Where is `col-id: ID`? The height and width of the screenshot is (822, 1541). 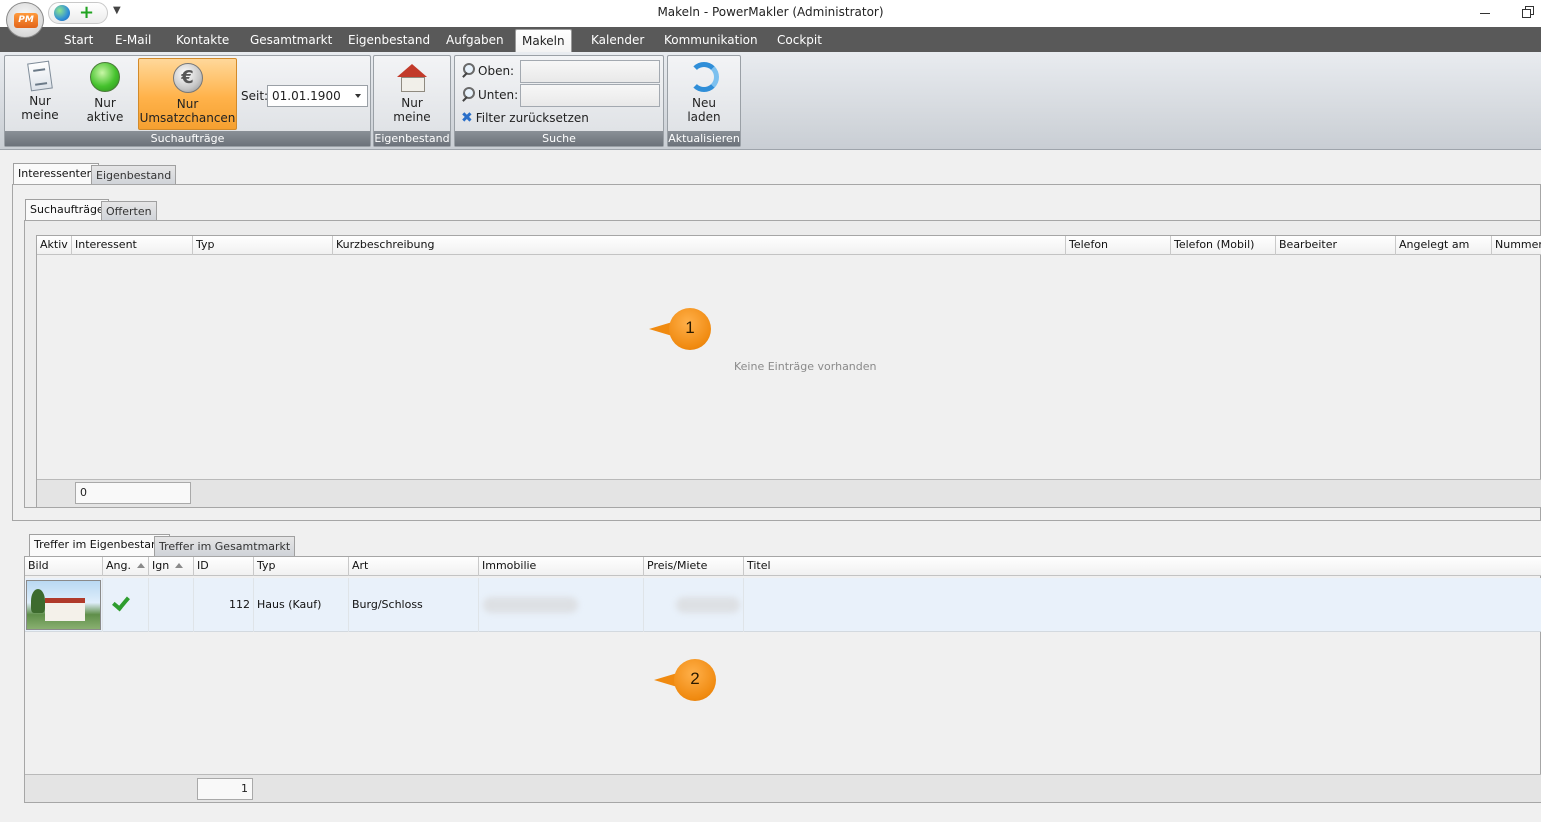
col-id: ID is located at coordinates (224, 566).